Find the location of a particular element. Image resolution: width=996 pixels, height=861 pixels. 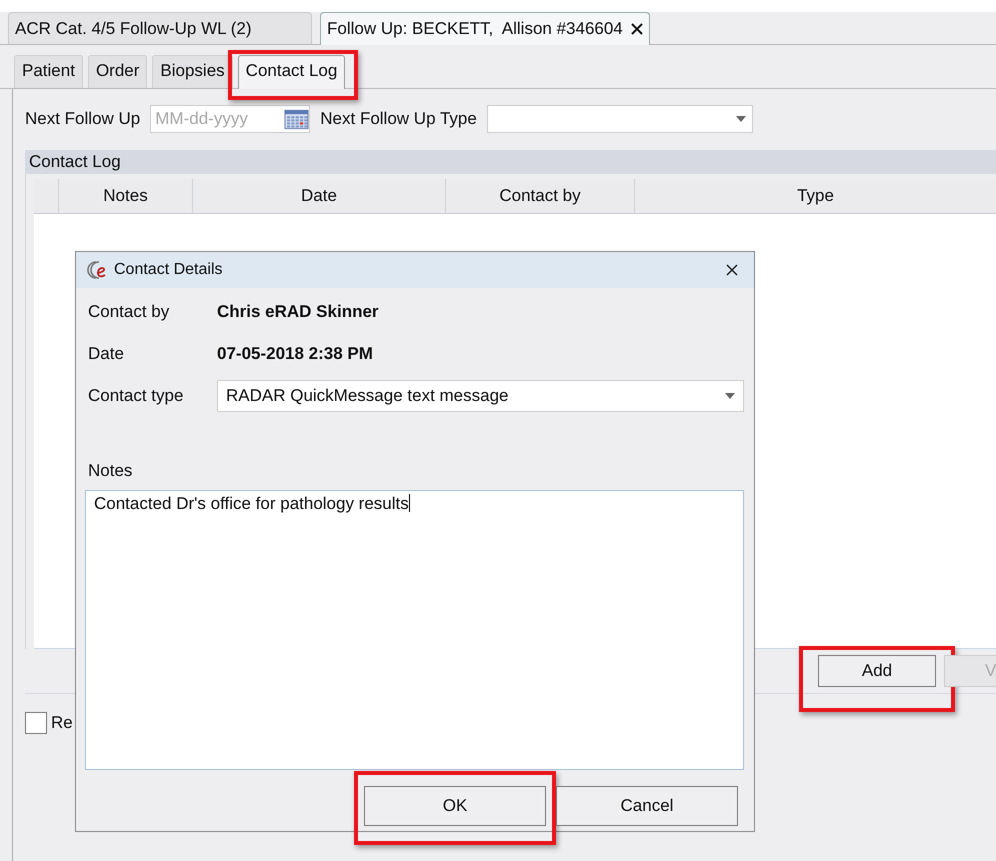

field-label: Next Follow Up is located at coordinates (82, 119).